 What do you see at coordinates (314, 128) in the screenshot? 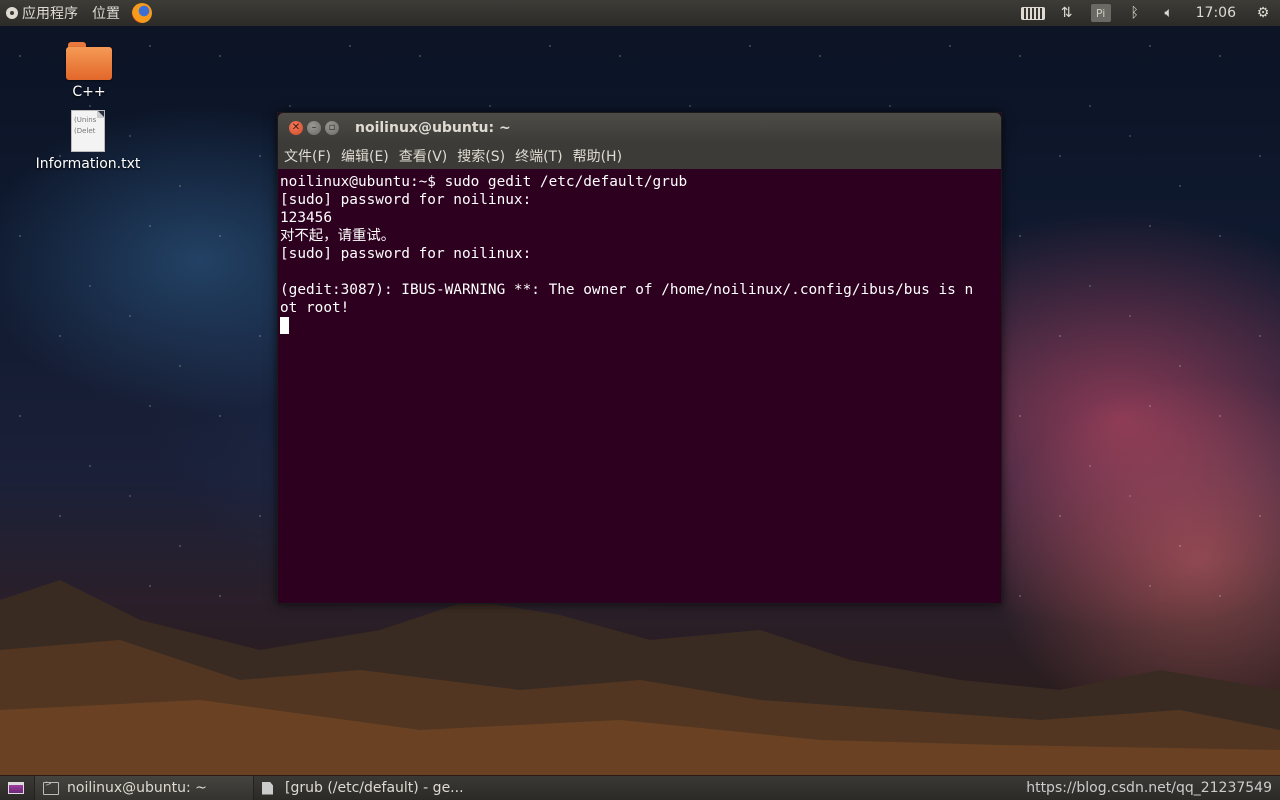
I see `minimize-button: –` at bounding box center [314, 128].